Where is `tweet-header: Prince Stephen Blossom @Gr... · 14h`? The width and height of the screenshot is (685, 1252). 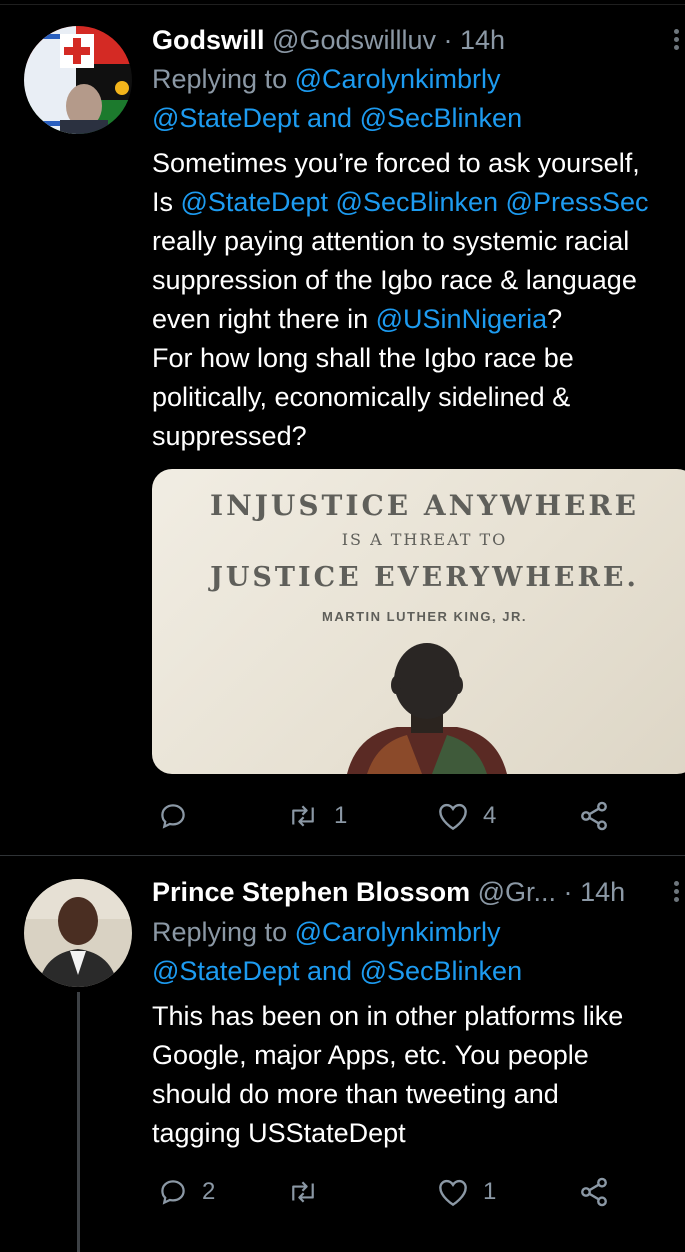 tweet-header: Prince Stephen Blossom @Gr... · 14h is located at coordinates (400, 892).